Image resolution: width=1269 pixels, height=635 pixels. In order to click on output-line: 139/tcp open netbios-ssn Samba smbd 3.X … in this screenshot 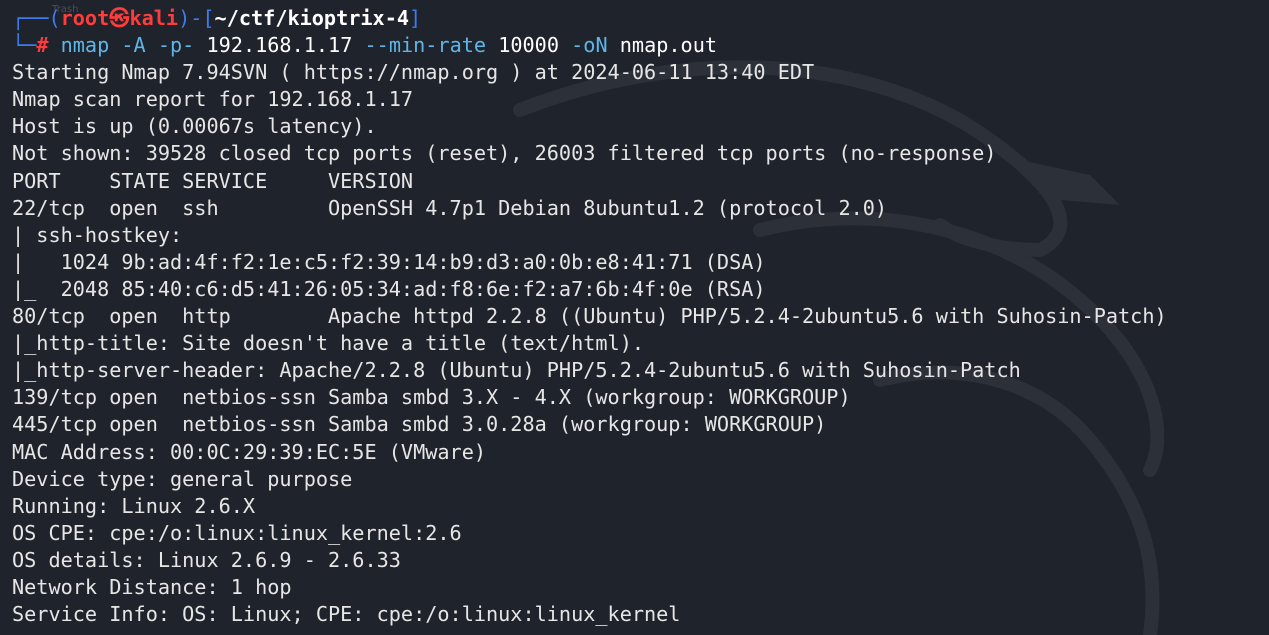, I will do `click(431, 397)`.